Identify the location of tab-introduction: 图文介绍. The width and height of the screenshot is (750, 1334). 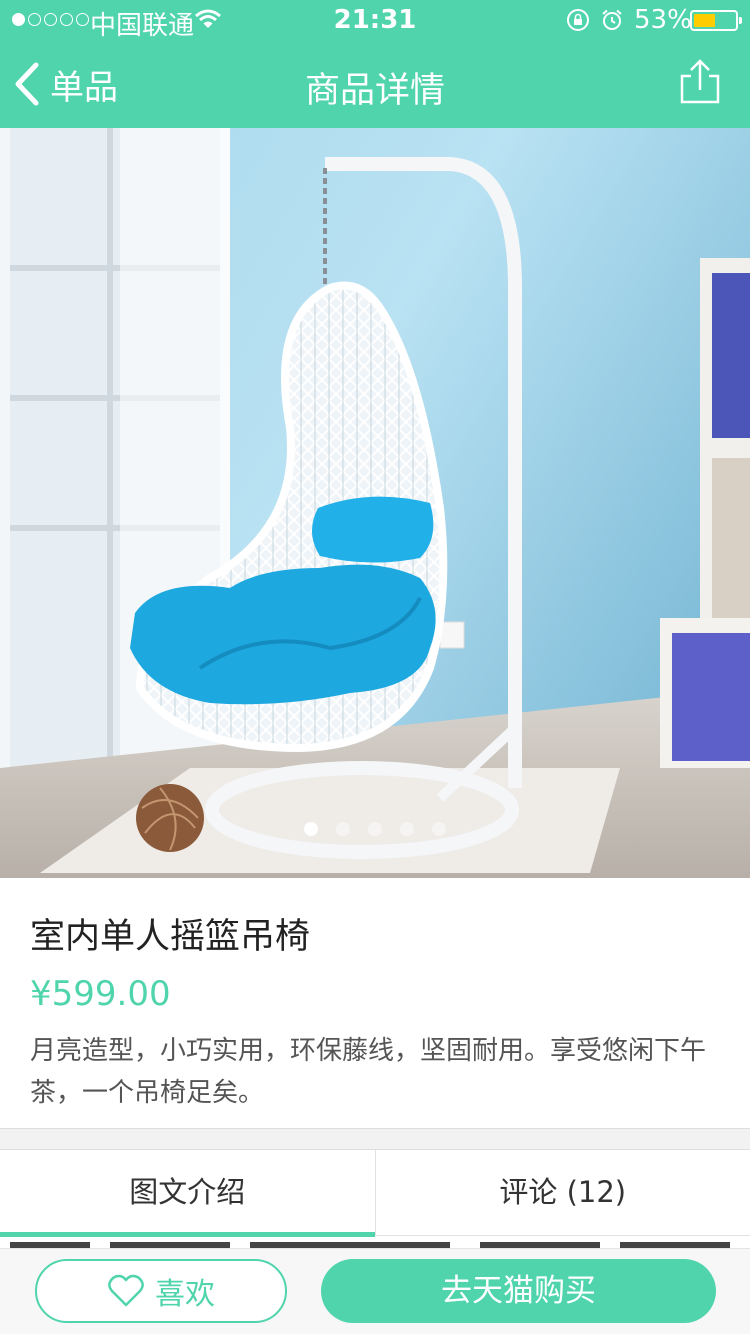
(187, 1193).